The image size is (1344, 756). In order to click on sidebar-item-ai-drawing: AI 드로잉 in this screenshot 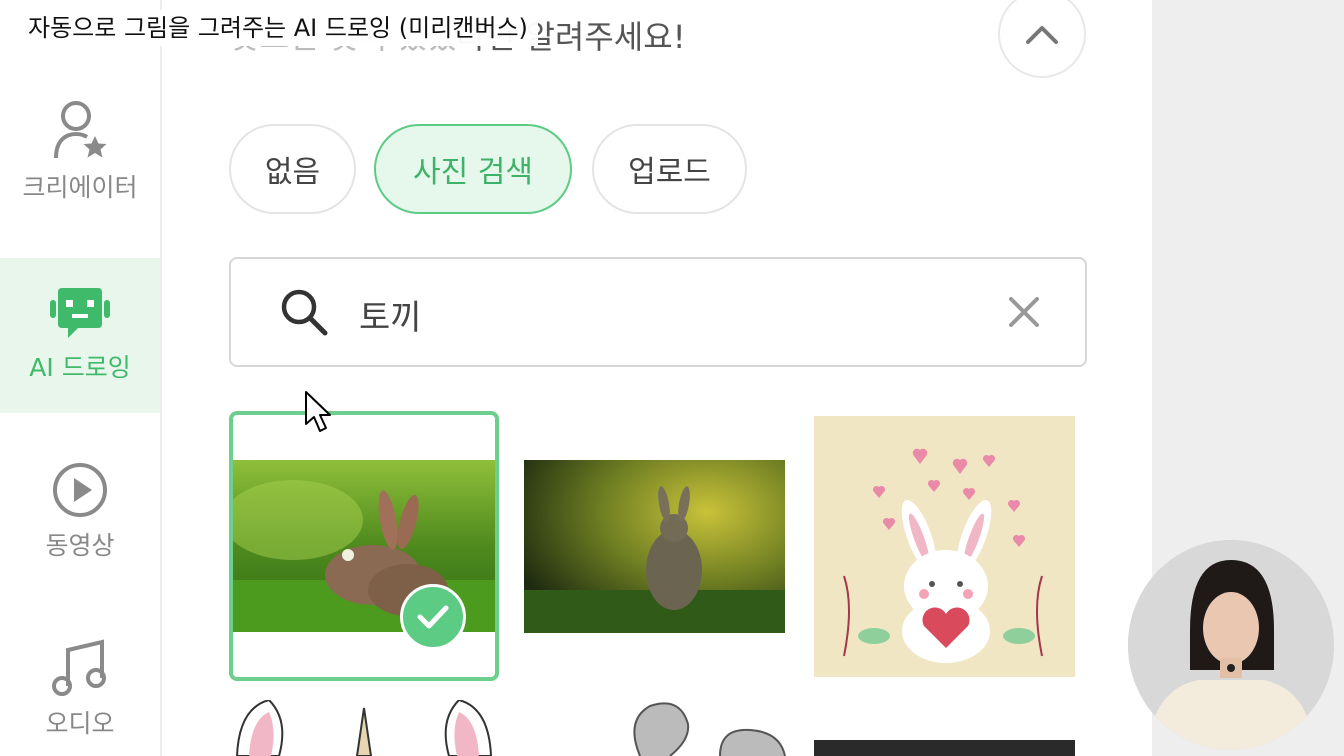, I will do `click(80, 335)`.